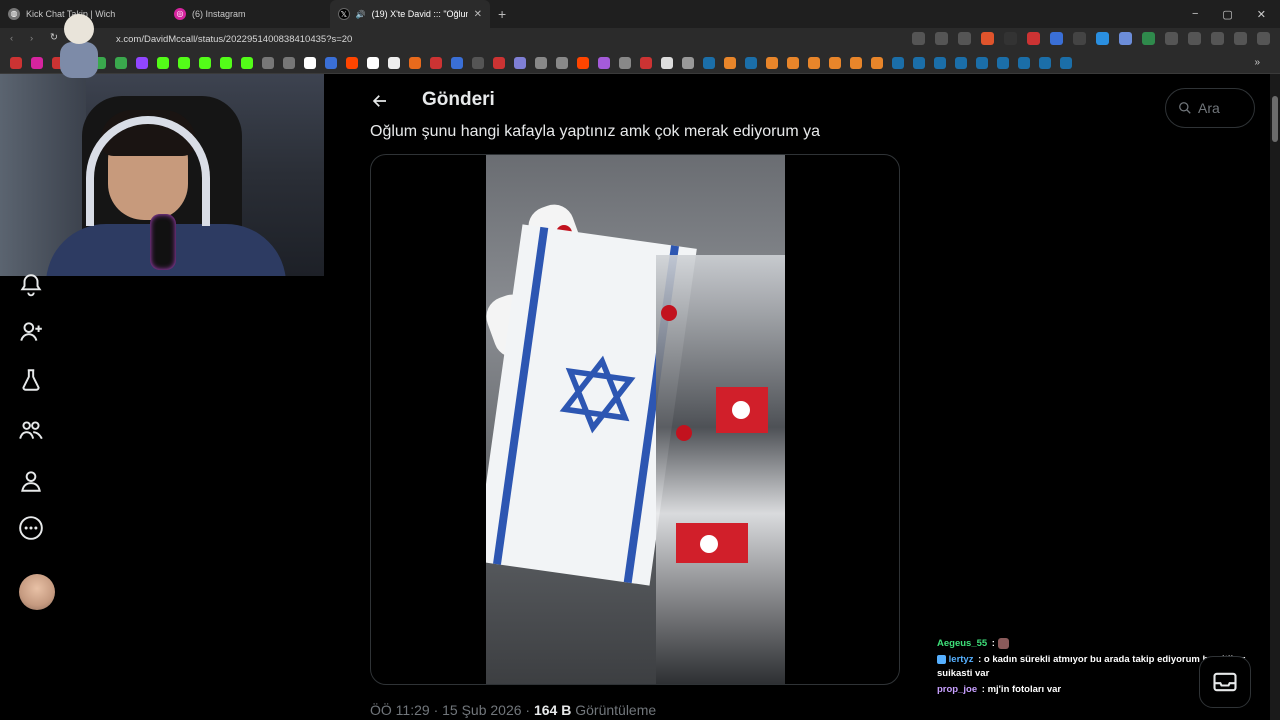 The height and width of the screenshot is (720, 1280). I want to click on page-scrollbar, so click(1275, 397).